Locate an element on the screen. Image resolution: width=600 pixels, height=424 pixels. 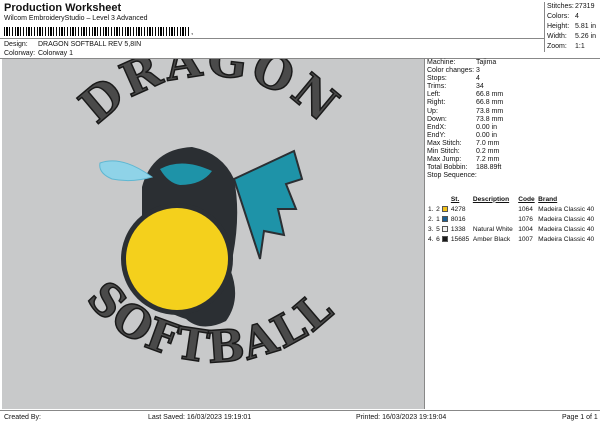
stat-row: Zoom: 1:1 is located at coordinates (572, 47).